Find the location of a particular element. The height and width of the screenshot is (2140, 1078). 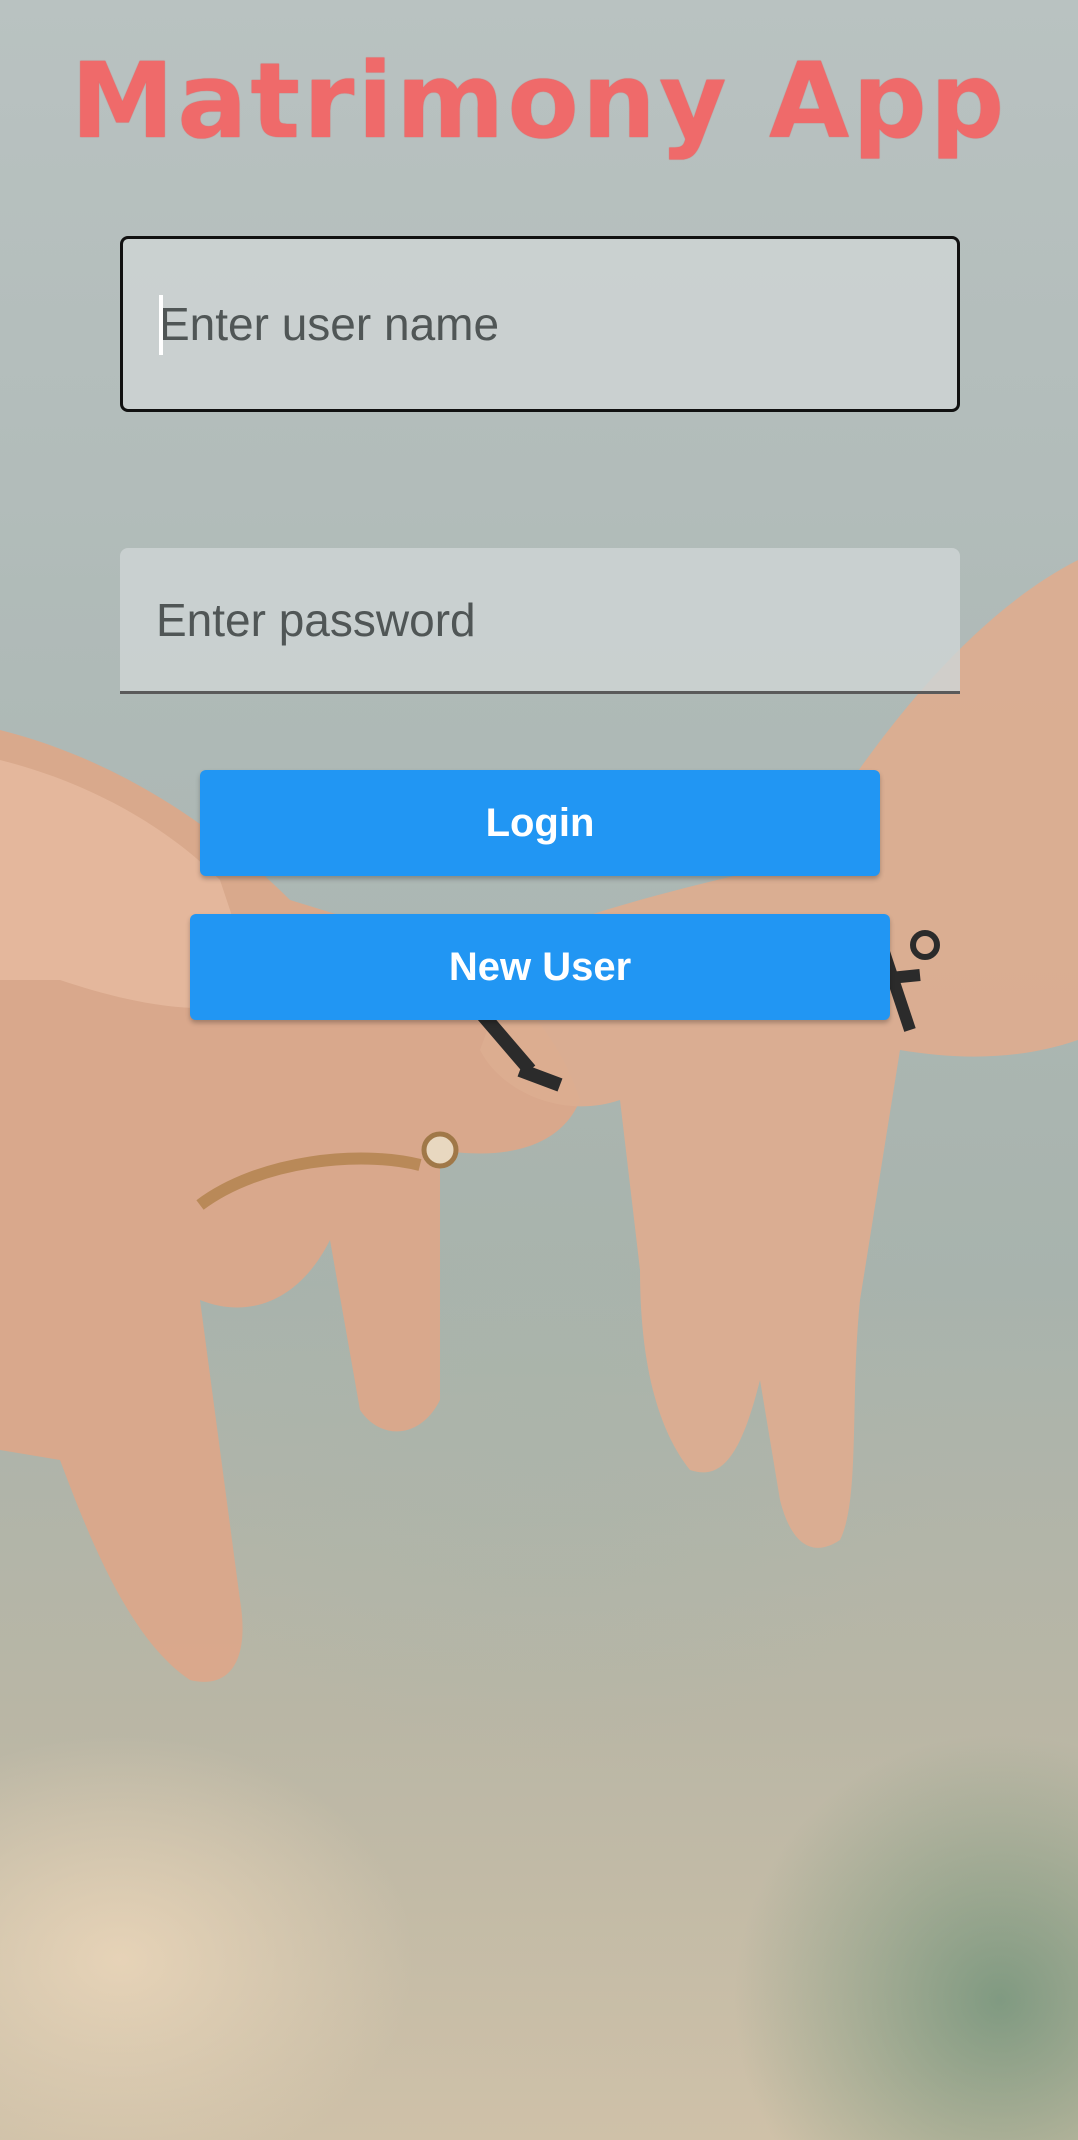

password-field is located at coordinates (540, 621).